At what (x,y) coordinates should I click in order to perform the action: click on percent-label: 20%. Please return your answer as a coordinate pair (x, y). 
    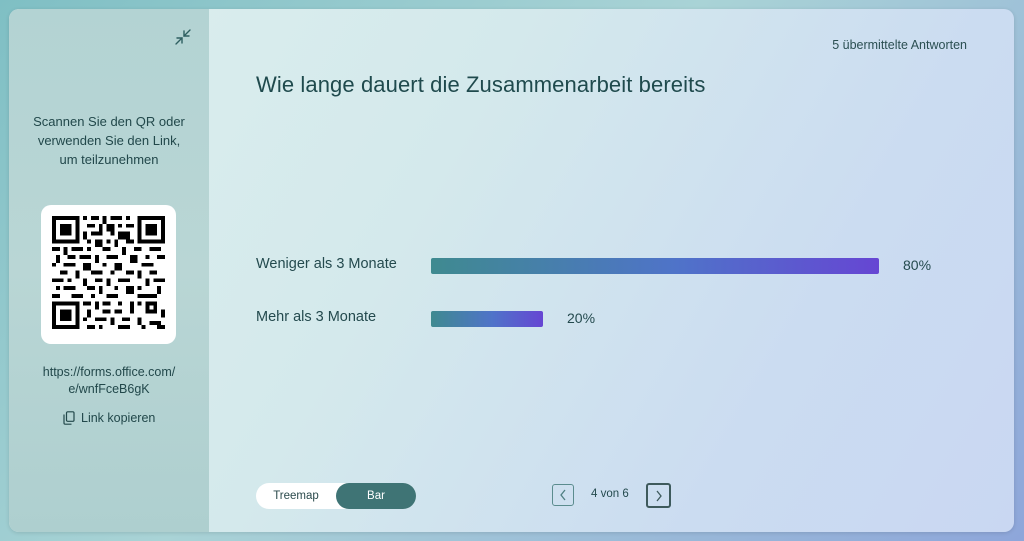
    Looking at the image, I should click on (581, 318).